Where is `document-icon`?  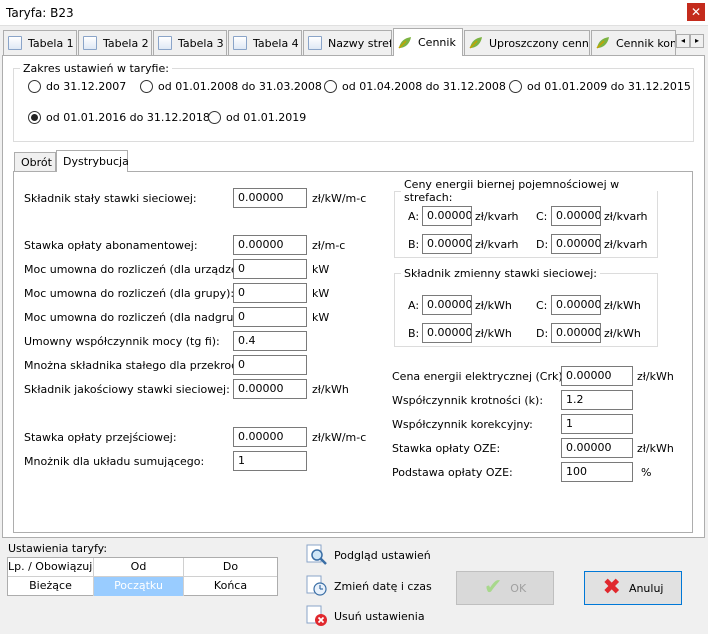
document-icon is located at coordinates (165, 43).